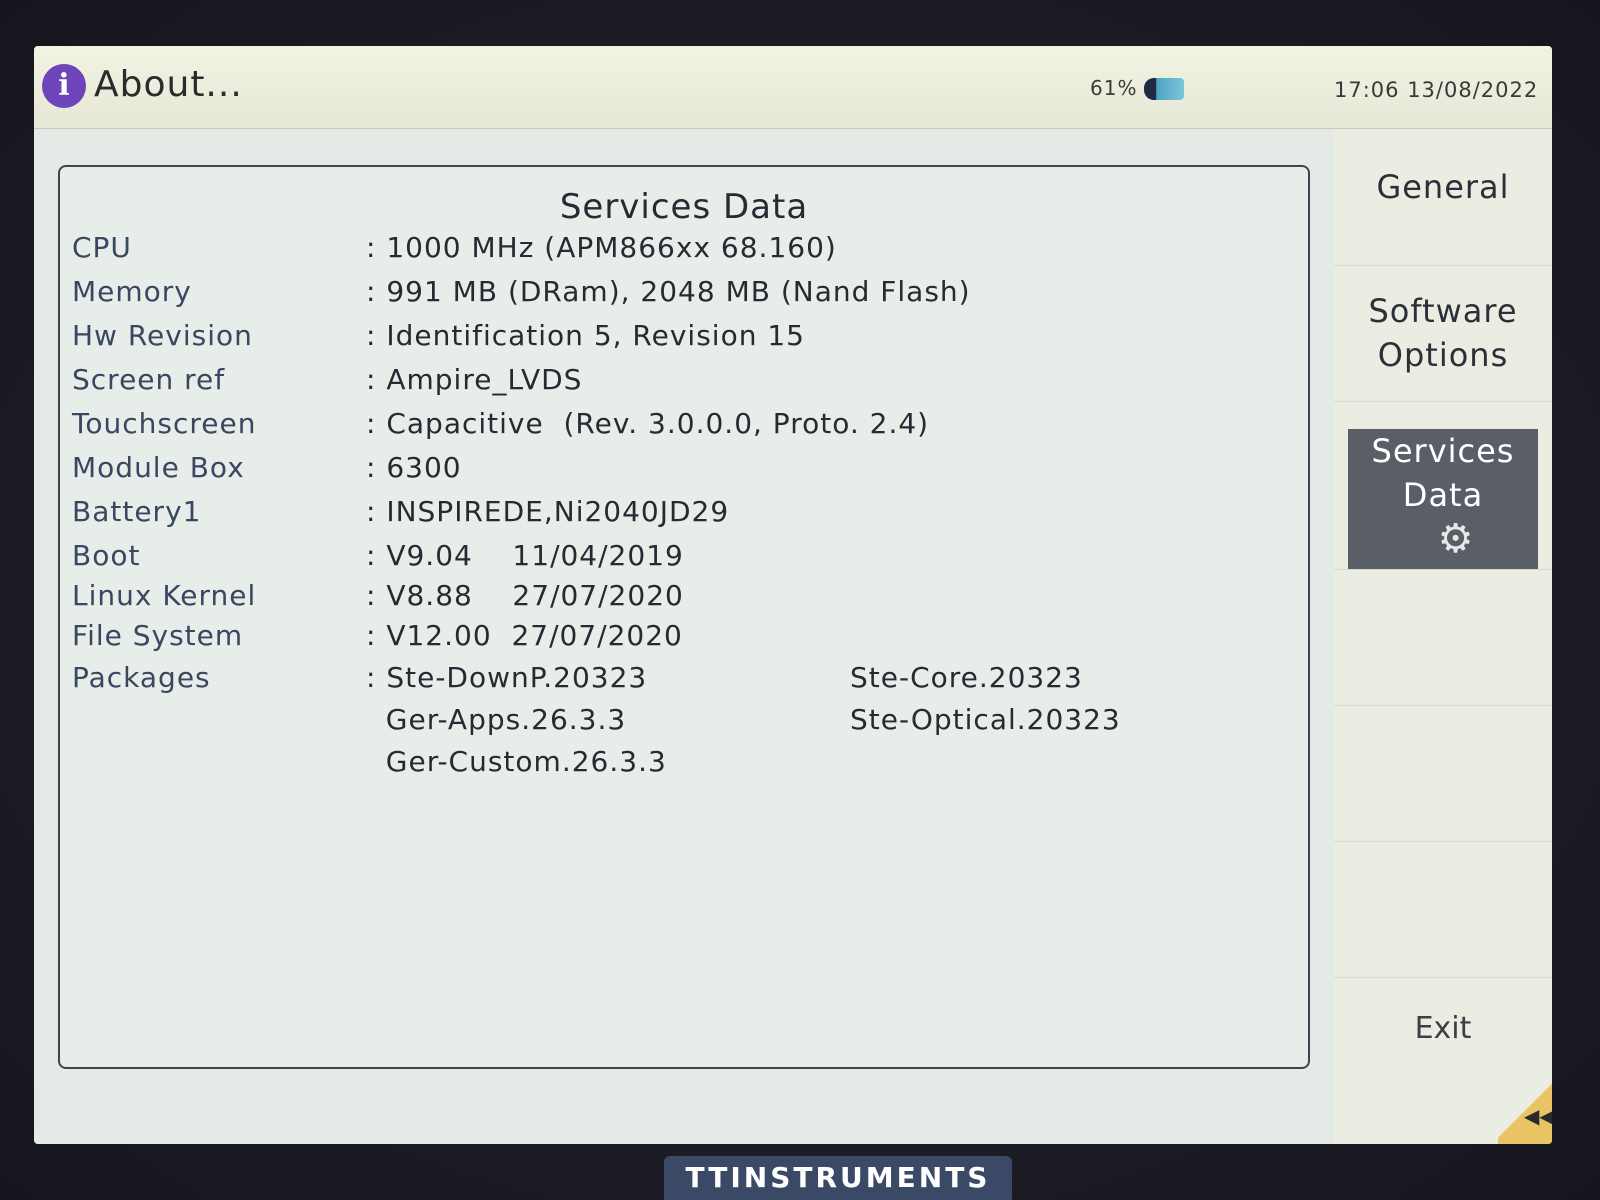 This screenshot has height=1200, width=1600. Describe the element at coordinates (966, 677) in the screenshot. I see `package-item: Ste-Core.20323` at that location.